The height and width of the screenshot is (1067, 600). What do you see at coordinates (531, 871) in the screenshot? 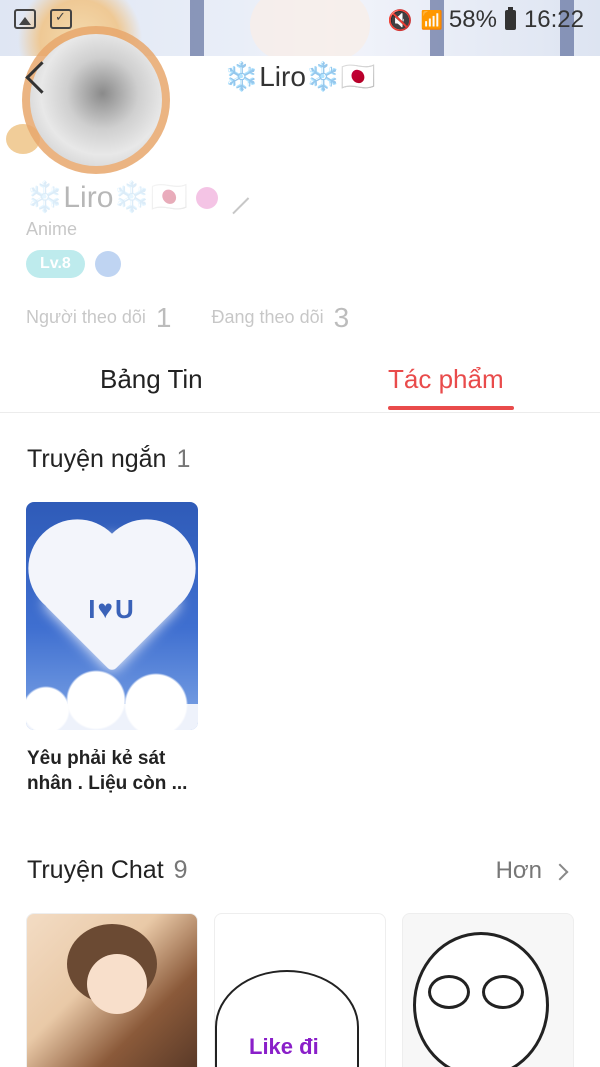
I see `more-button: Hơn` at bounding box center [531, 871].